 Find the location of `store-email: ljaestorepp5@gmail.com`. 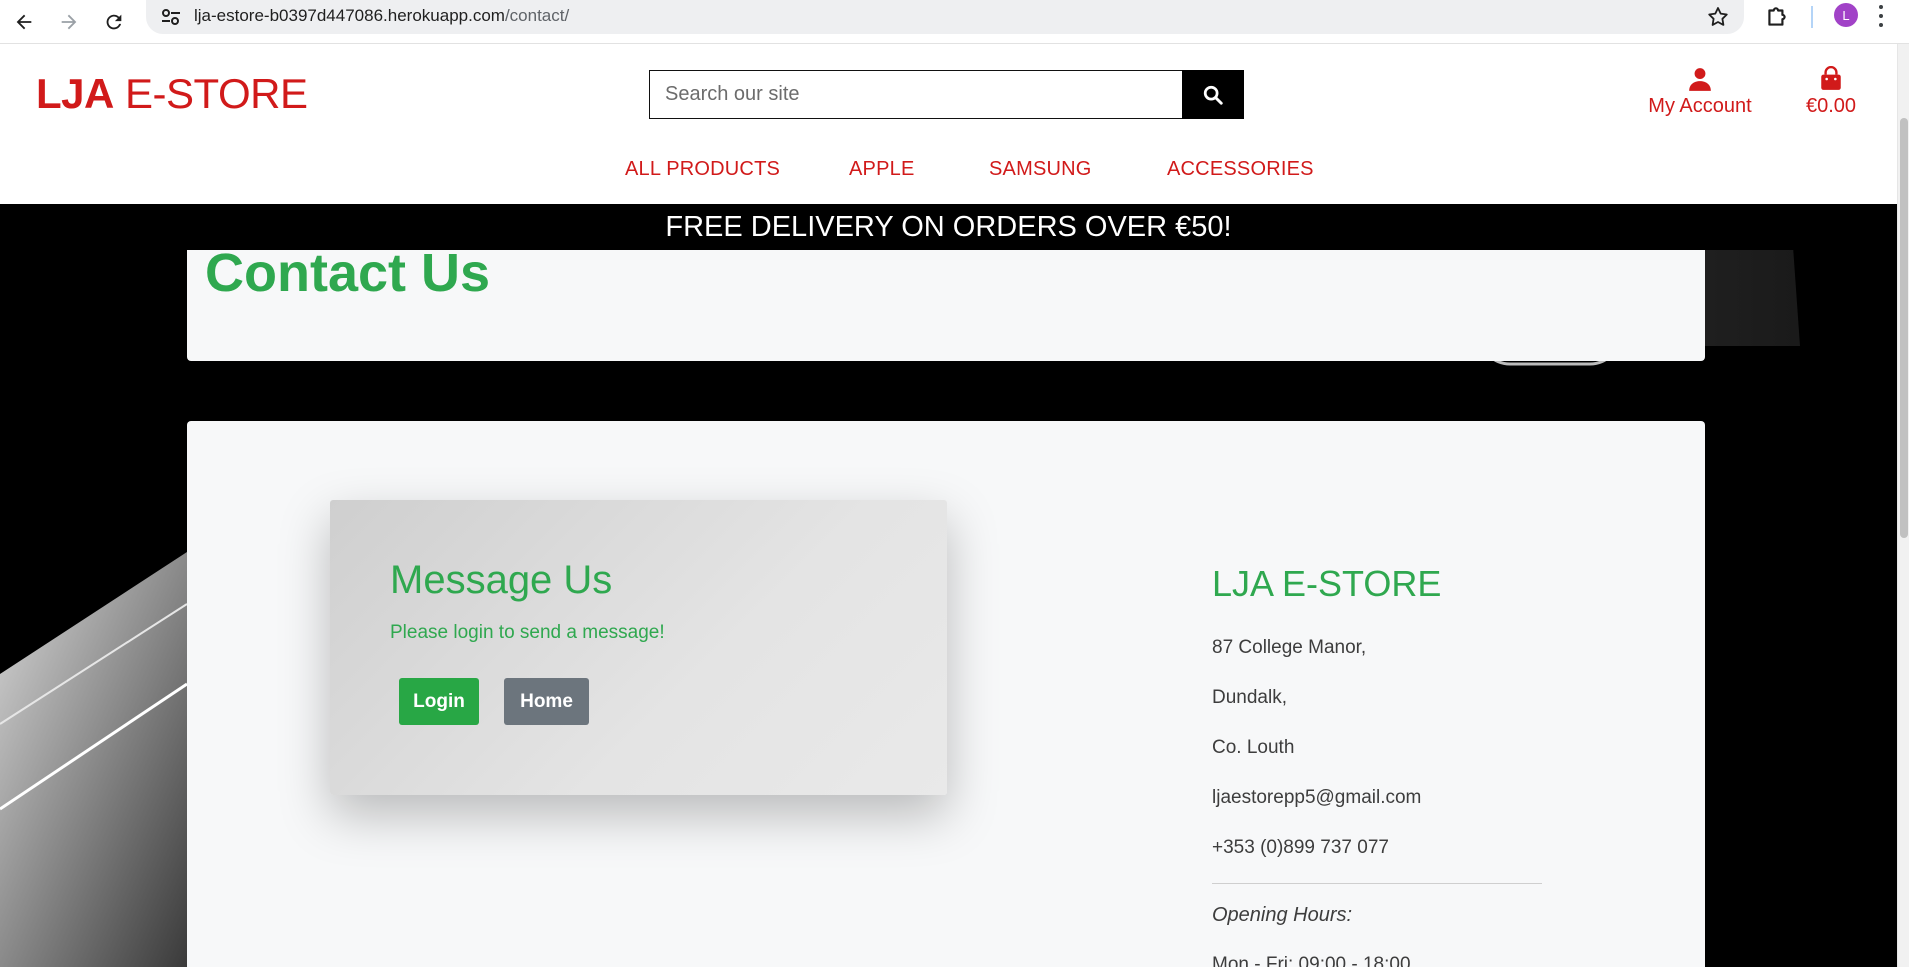

store-email: ljaestorepp5@gmail.com is located at coordinates (1317, 797).